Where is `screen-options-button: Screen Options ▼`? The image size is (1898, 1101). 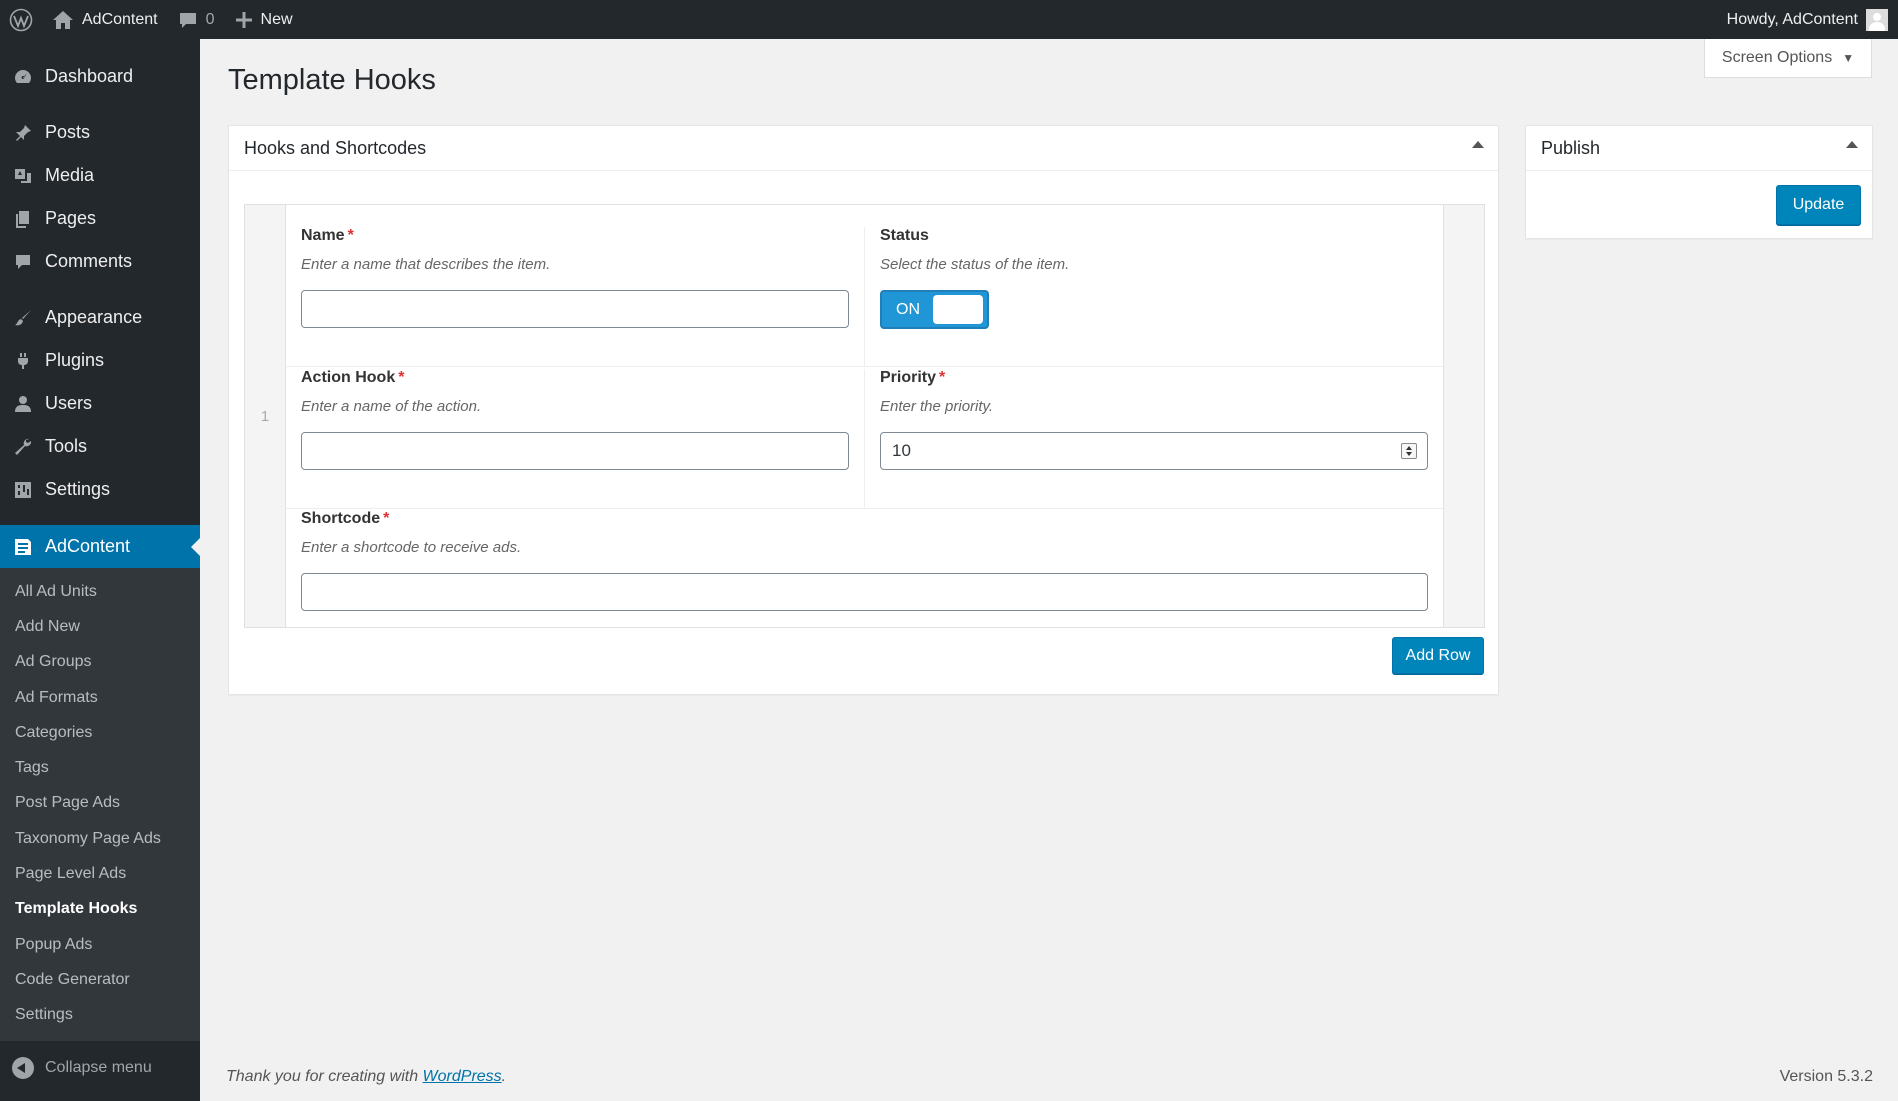 screen-options-button: Screen Options ▼ is located at coordinates (1788, 58).